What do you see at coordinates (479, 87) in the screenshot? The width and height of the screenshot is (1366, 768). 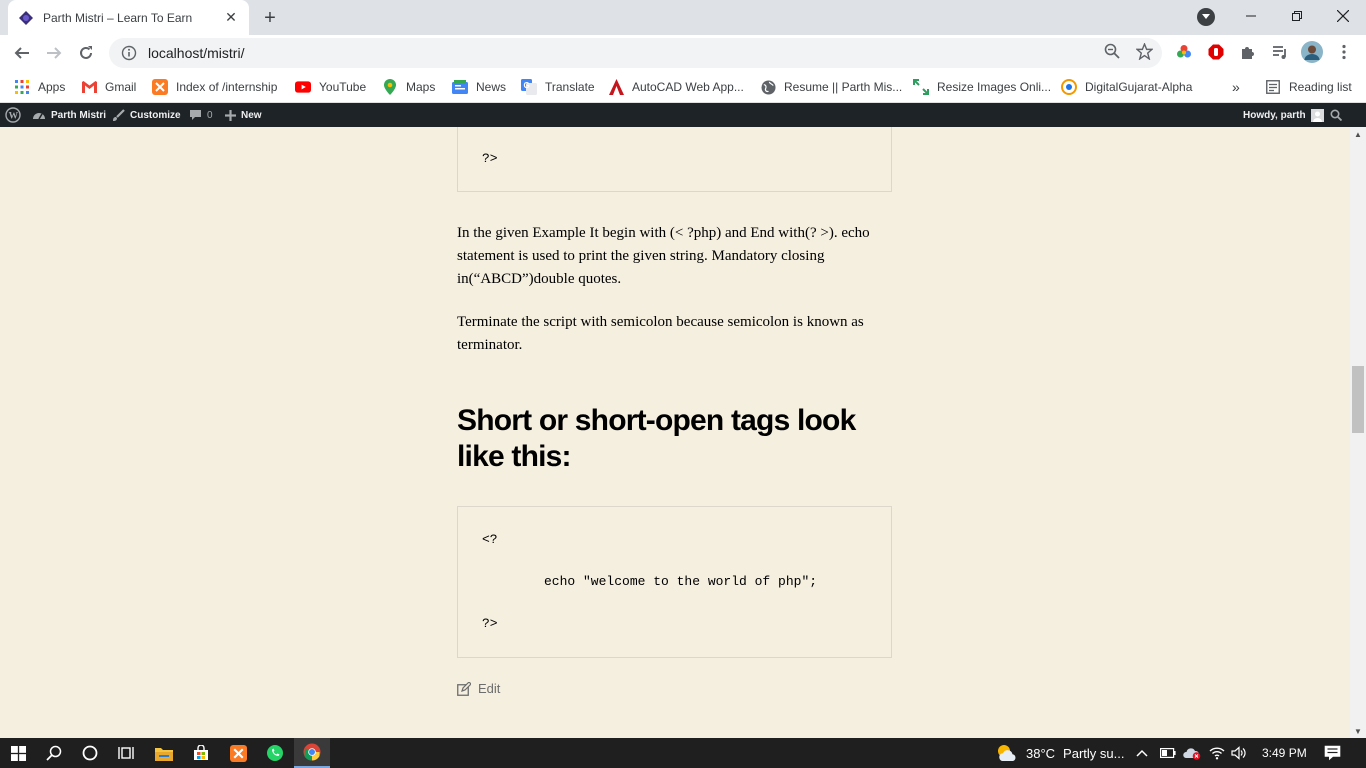 I see `bookmark-news: News` at bounding box center [479, 87].